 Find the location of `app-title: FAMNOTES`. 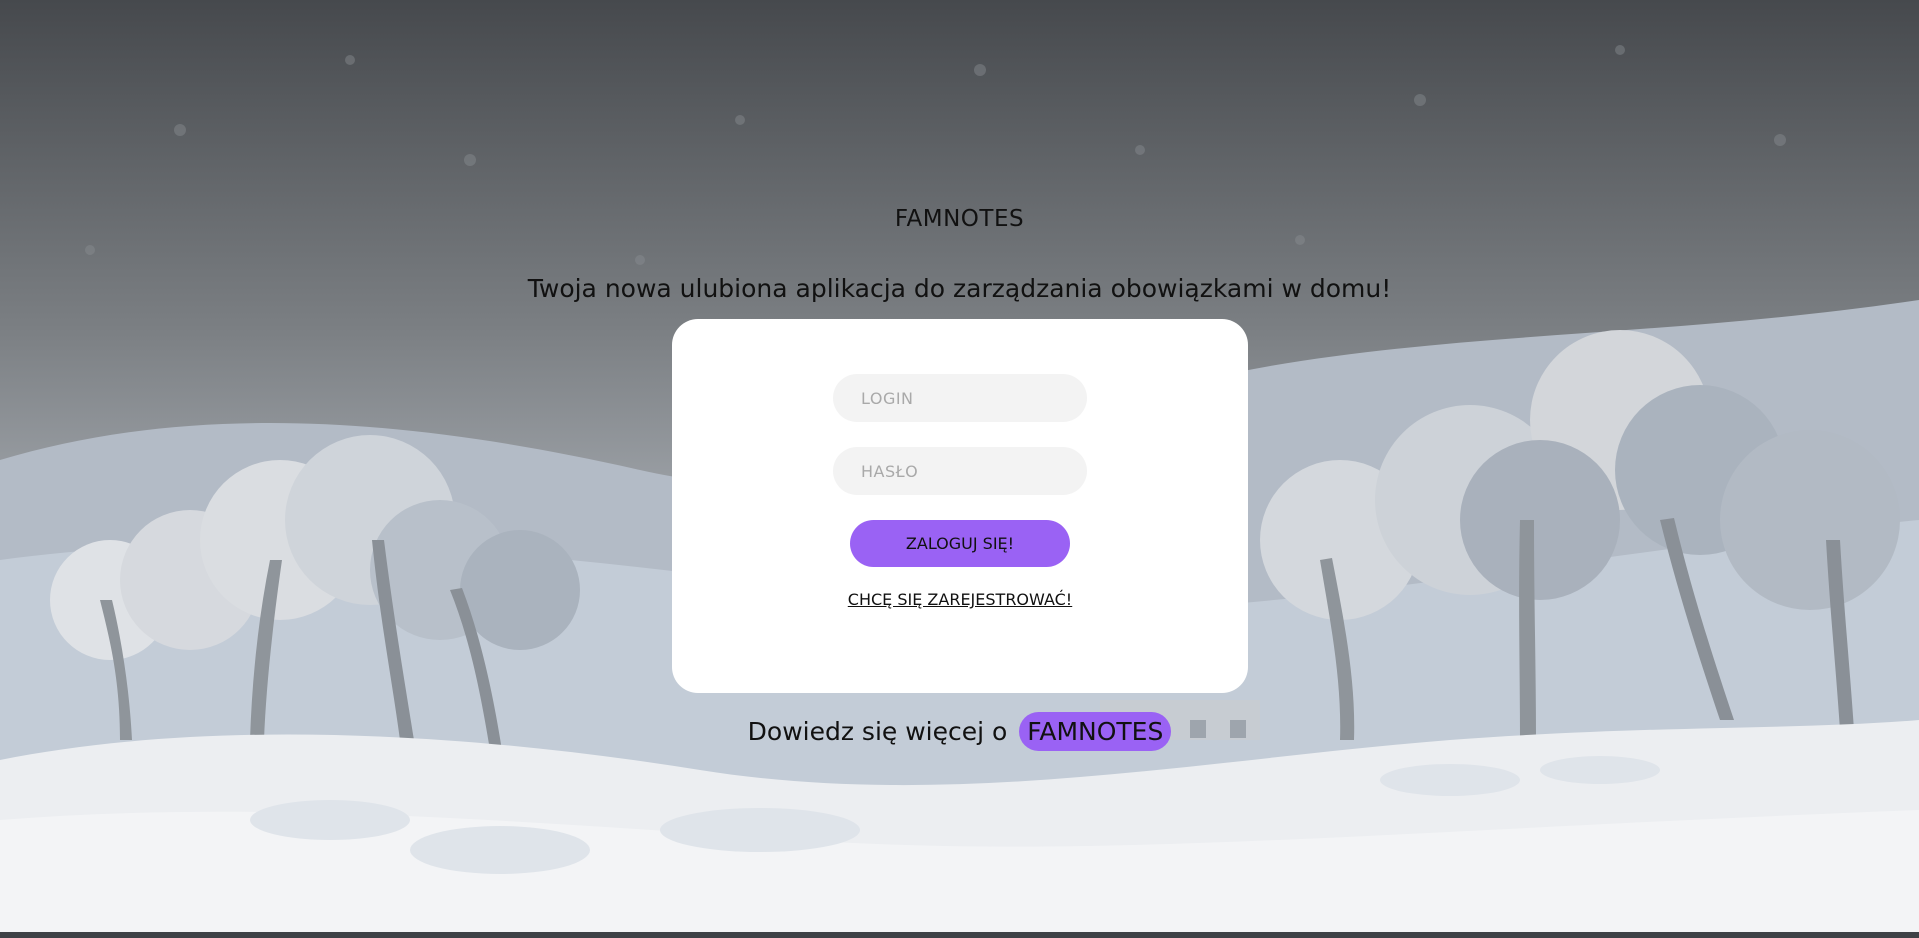

app-title: FAMNOTES is located at coordinates (959, 219).